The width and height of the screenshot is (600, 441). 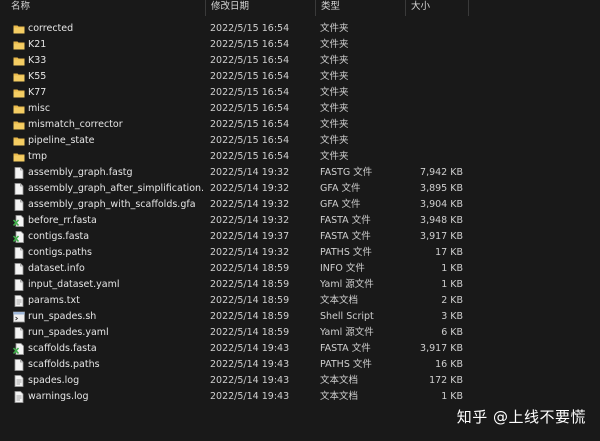 I want to click on file-row: K55 2022/5/15 16:54 文件夹, so click(x=235, y=77).